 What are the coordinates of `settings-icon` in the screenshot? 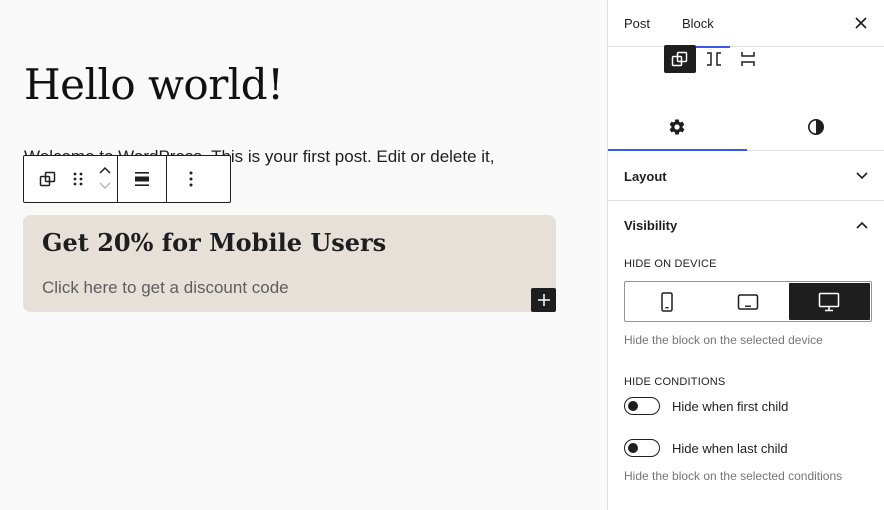 It's located at (677, 127).